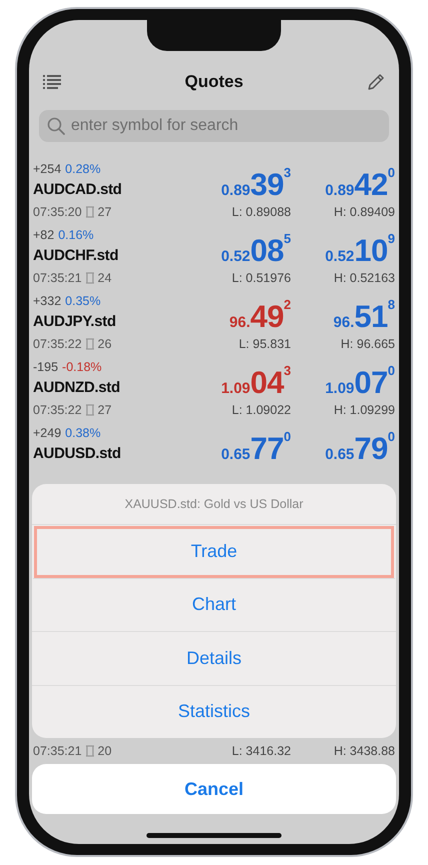 This screenshot has width=428, height=865. Describe the element at coordinates (57, 212) in the screenshot. I see `quote-time: 07:35:20` at that location.